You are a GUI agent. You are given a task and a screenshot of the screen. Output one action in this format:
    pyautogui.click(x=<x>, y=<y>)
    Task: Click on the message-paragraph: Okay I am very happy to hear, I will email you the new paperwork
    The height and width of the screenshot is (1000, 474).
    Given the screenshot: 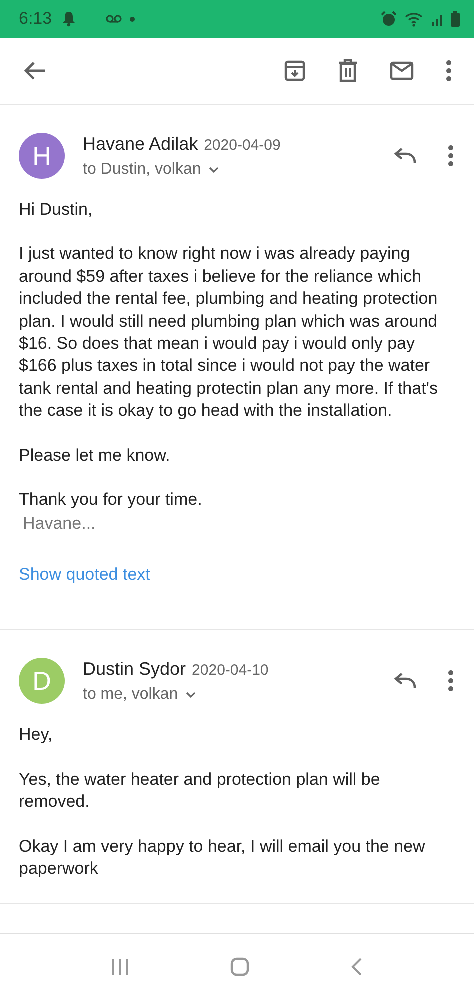 What is the action you would take?
    pyautogui.click(x=222, y=858)
    